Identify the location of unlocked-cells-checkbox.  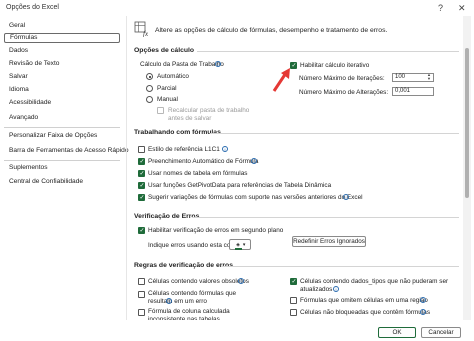
(293, 312).